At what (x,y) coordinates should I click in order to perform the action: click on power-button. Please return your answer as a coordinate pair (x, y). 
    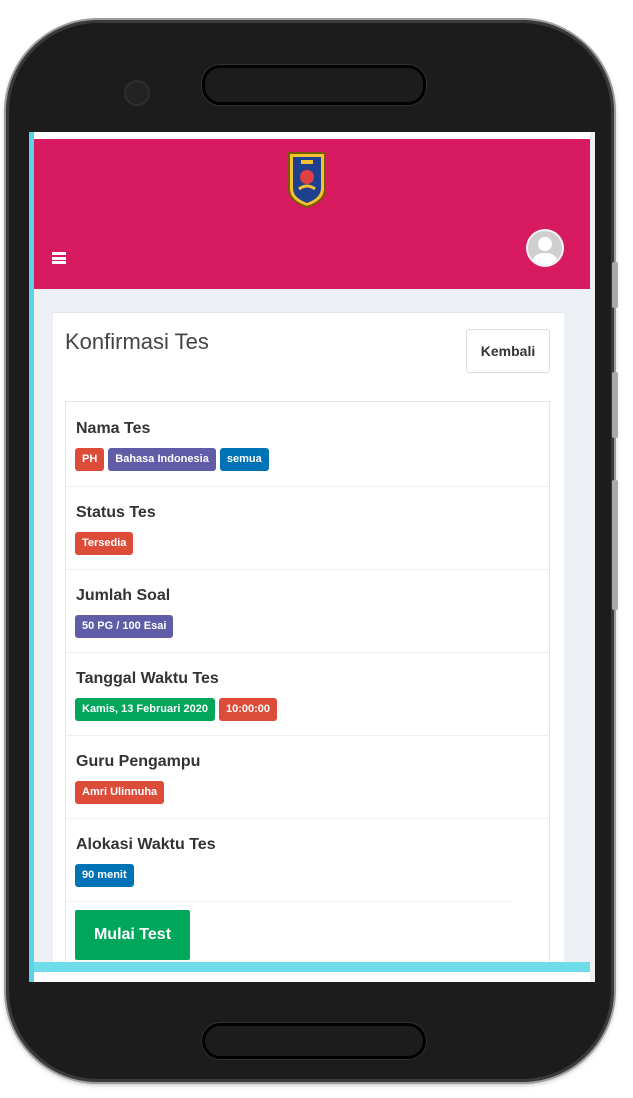
    Looking at the image, I should click on (615, 285).